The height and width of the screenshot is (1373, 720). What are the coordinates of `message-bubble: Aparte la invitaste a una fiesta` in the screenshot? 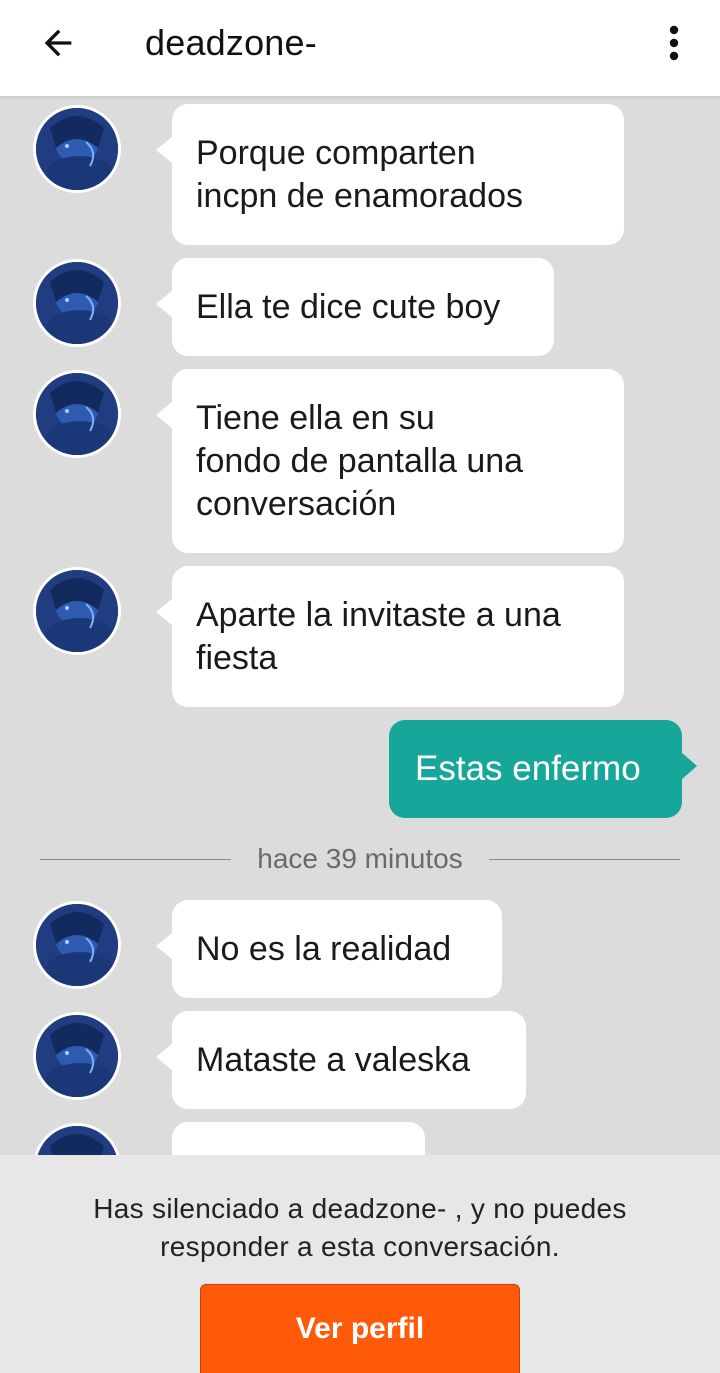 It's located at (390, 636).